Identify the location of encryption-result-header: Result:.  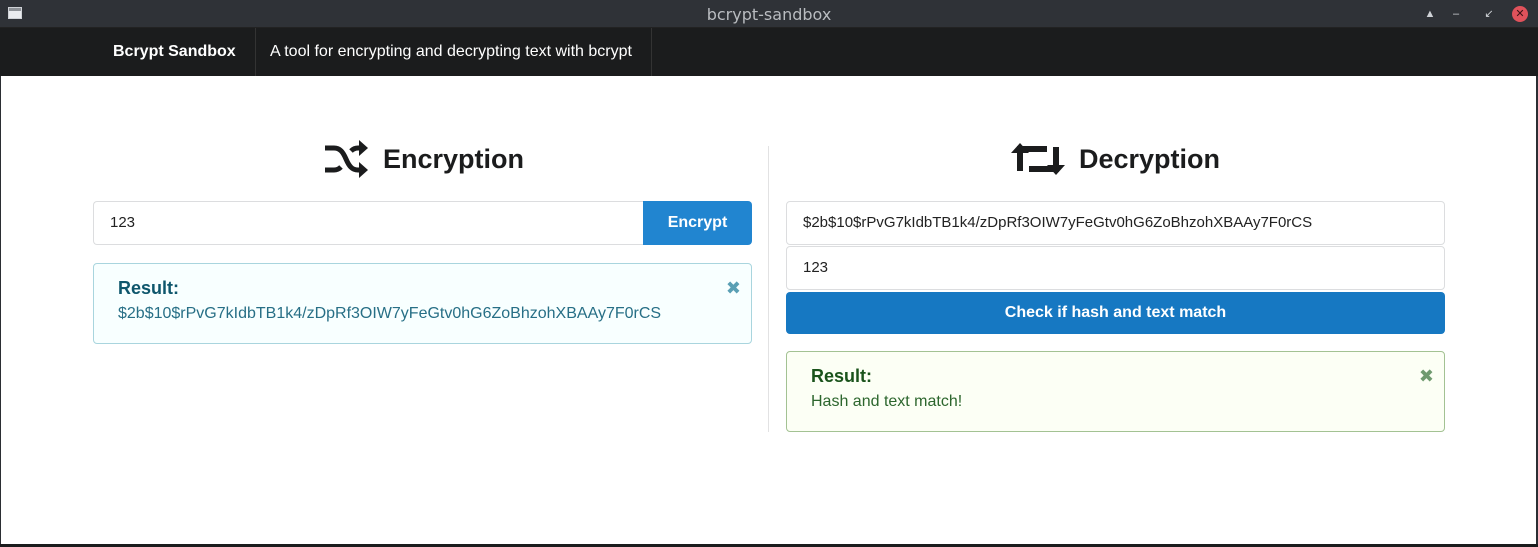
(149, 288).